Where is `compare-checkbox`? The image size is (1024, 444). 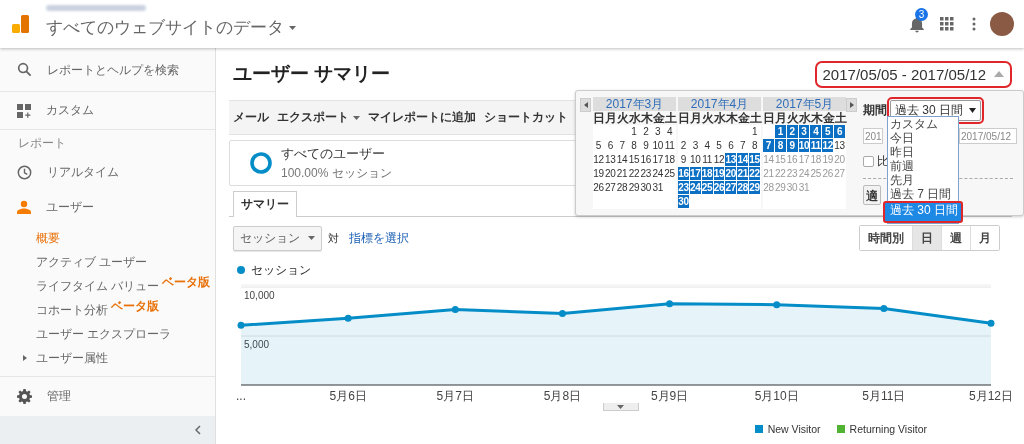 compare-checkbox is located at coordinates (868, 161).